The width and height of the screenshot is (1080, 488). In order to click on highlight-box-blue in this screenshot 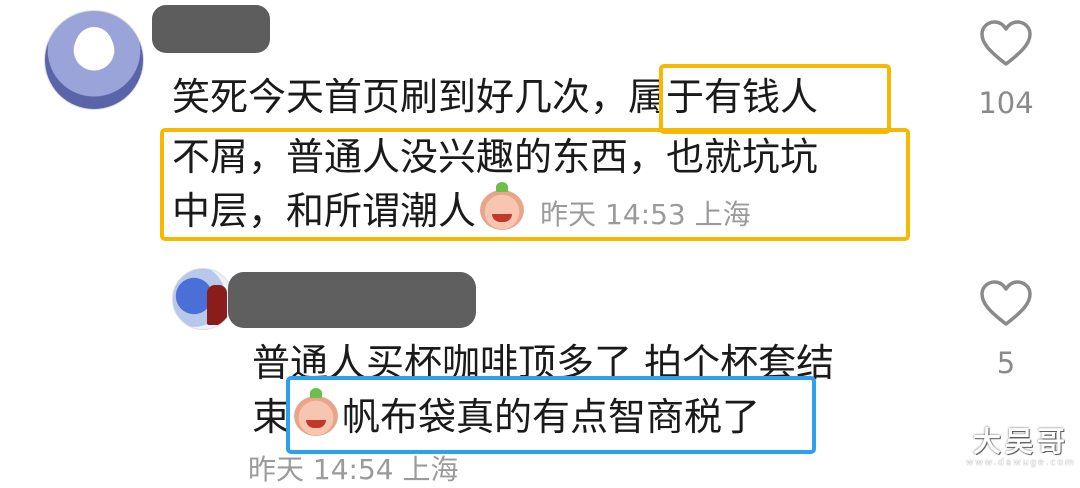, I will do `click(551, 415)`.